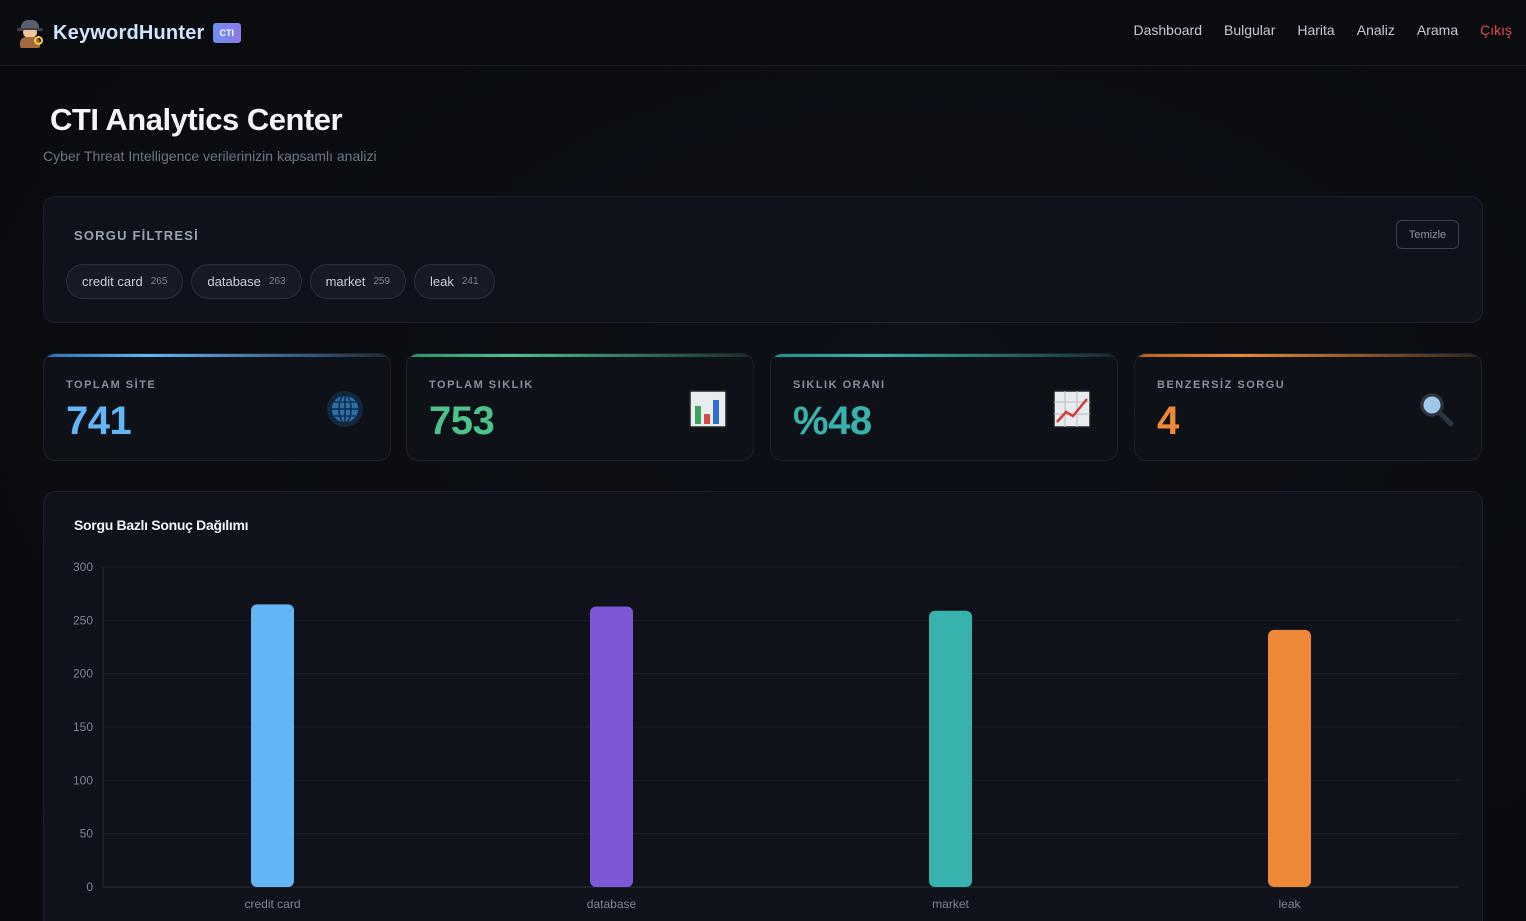  What do you see at coordinates (1289, 904) in the screenshot?
I see `x-tick-label: leak` at bounding box center [1289, 904].